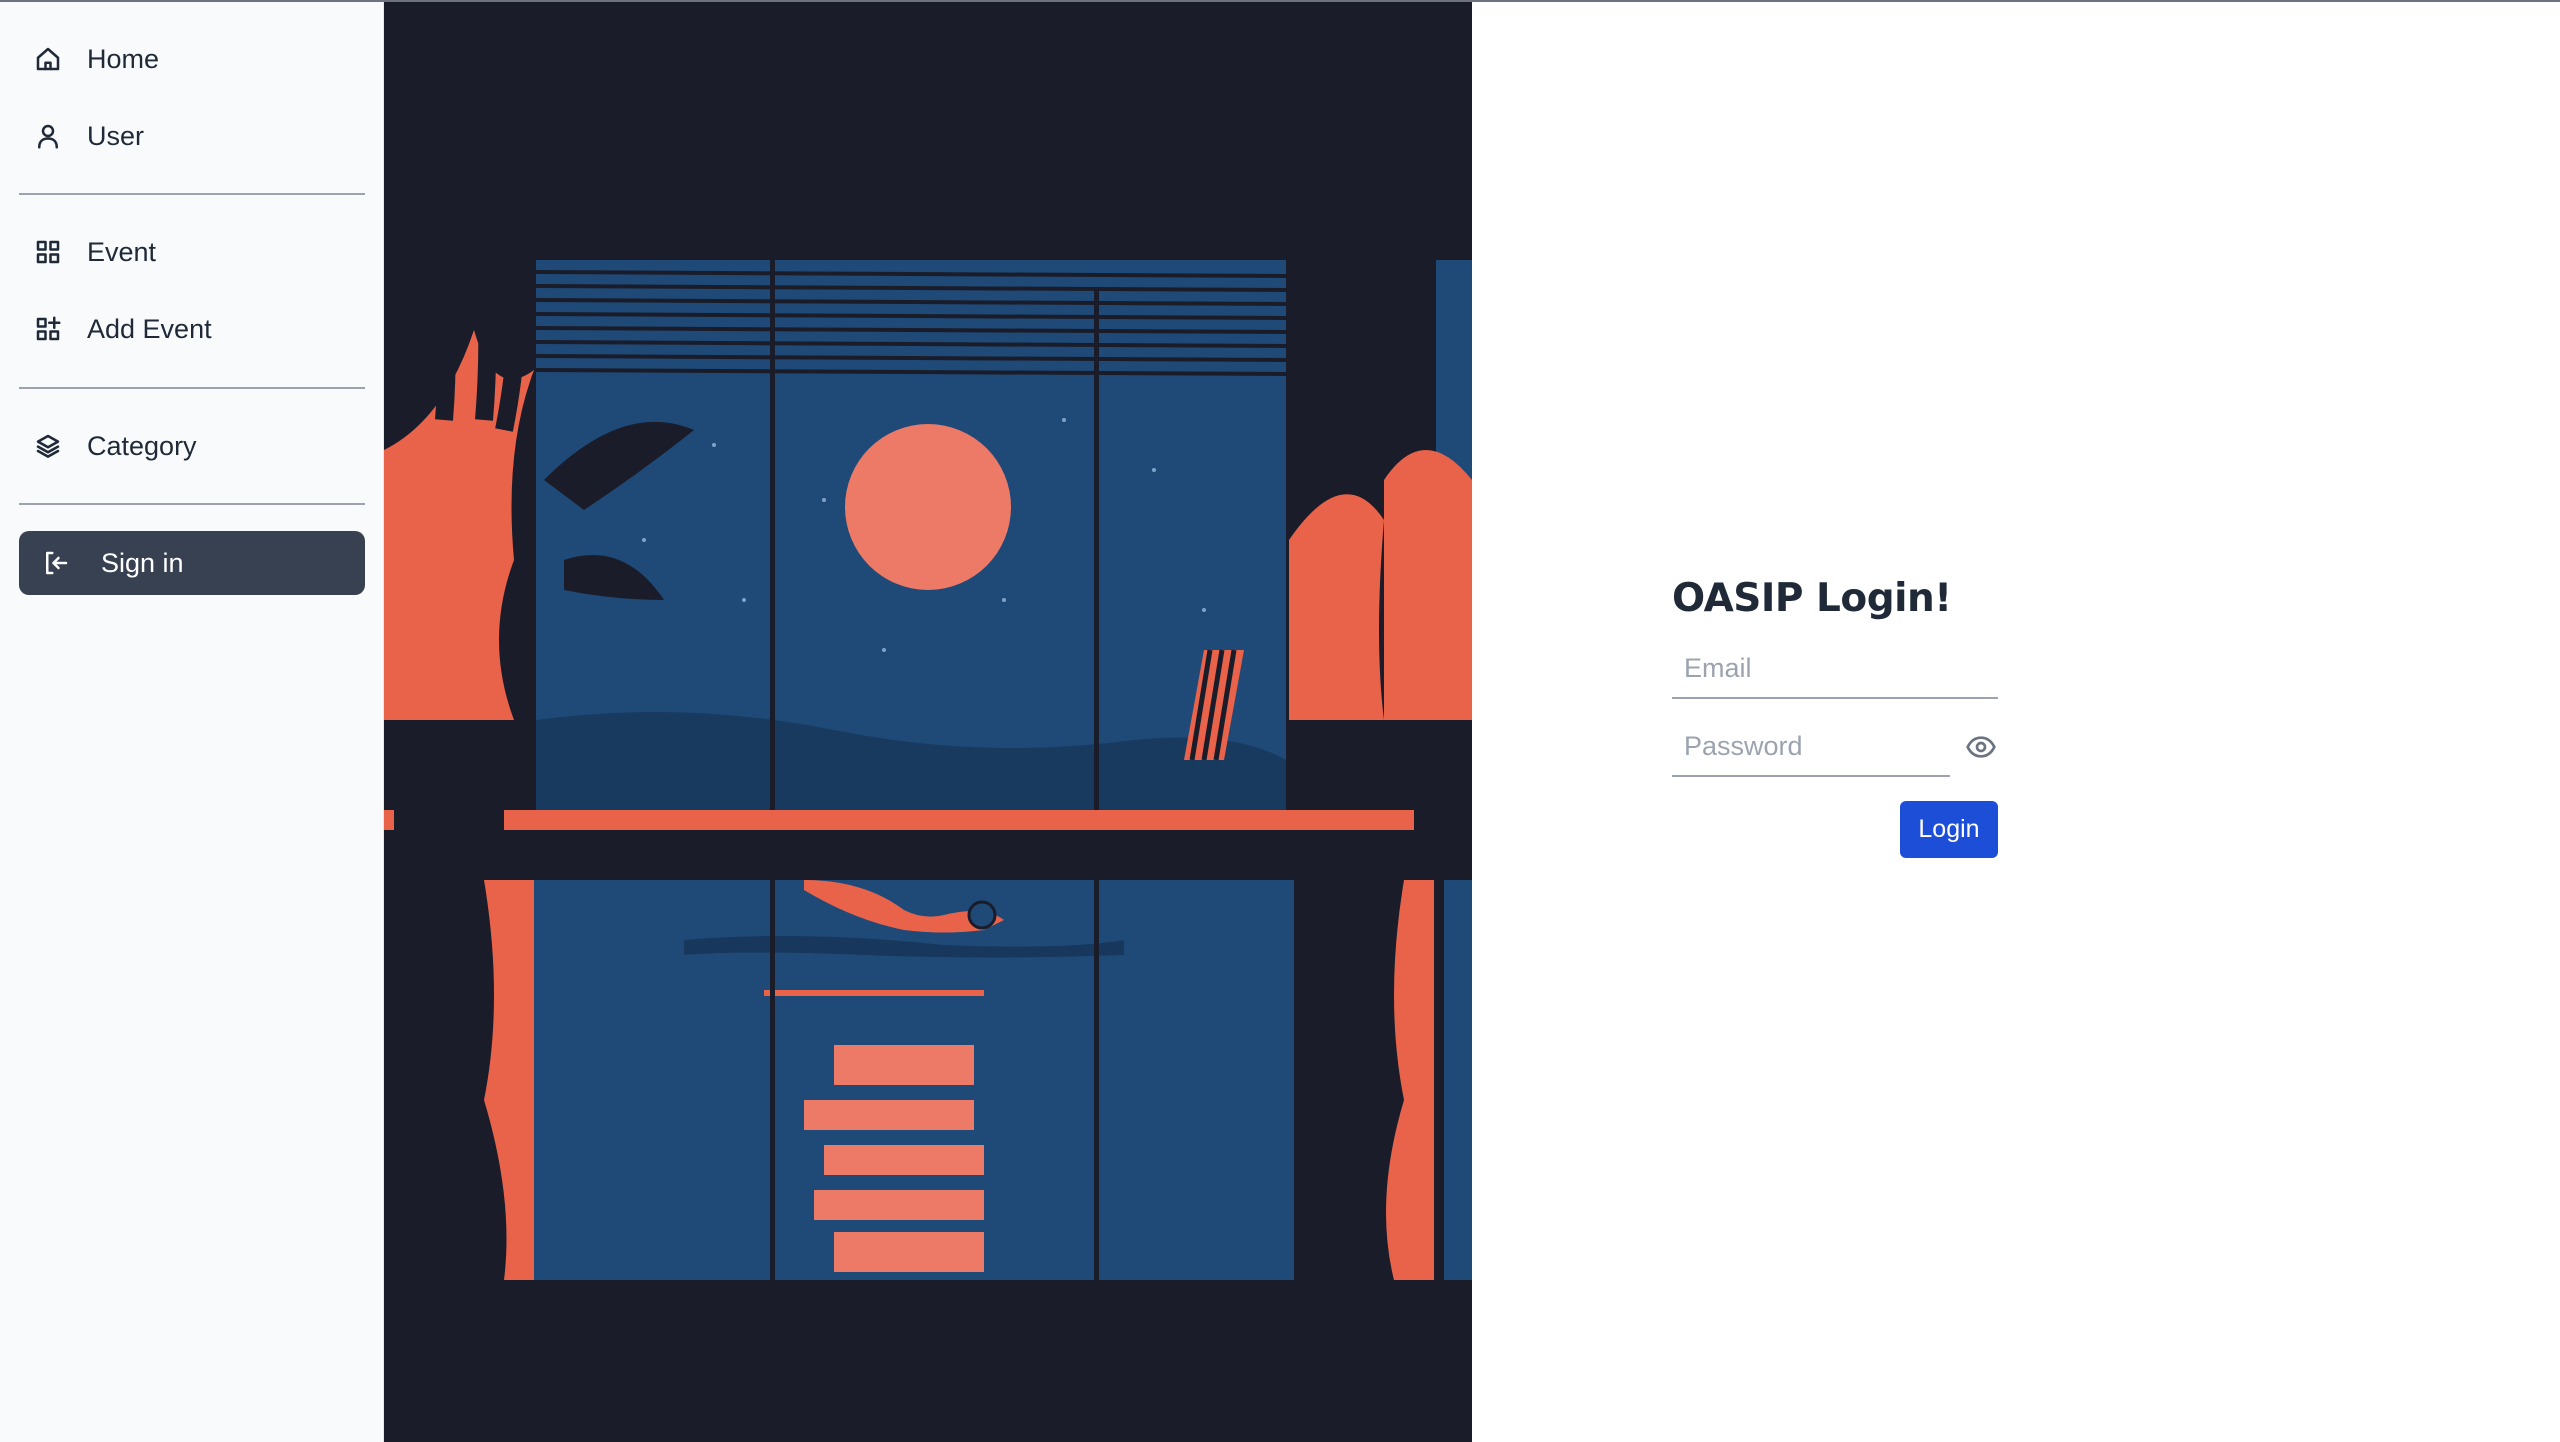  What do you see at coordinates (48, 329) in the screenshot?
I see `grid-add-icon` at bounding box center [48, 329].